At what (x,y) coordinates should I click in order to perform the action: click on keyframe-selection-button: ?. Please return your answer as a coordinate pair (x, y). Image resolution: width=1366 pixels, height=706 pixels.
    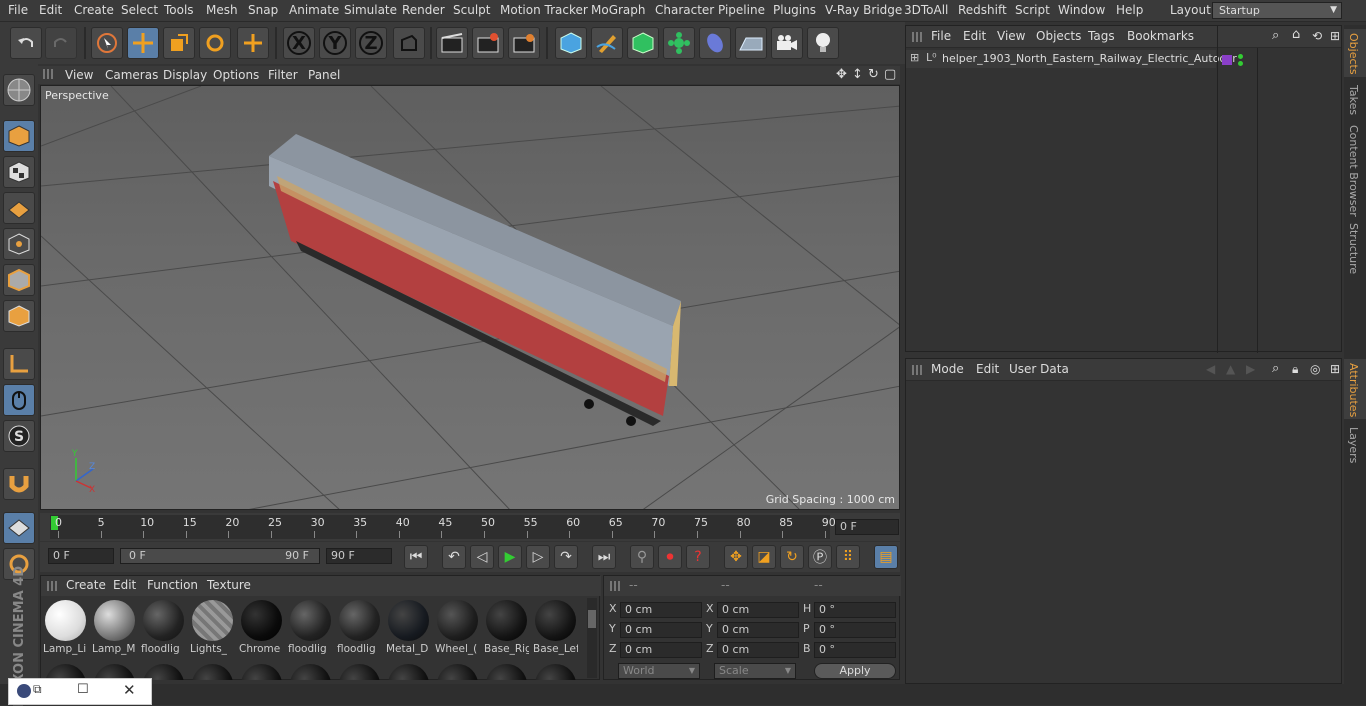
    Looking at the image, I should click on (698, 557).